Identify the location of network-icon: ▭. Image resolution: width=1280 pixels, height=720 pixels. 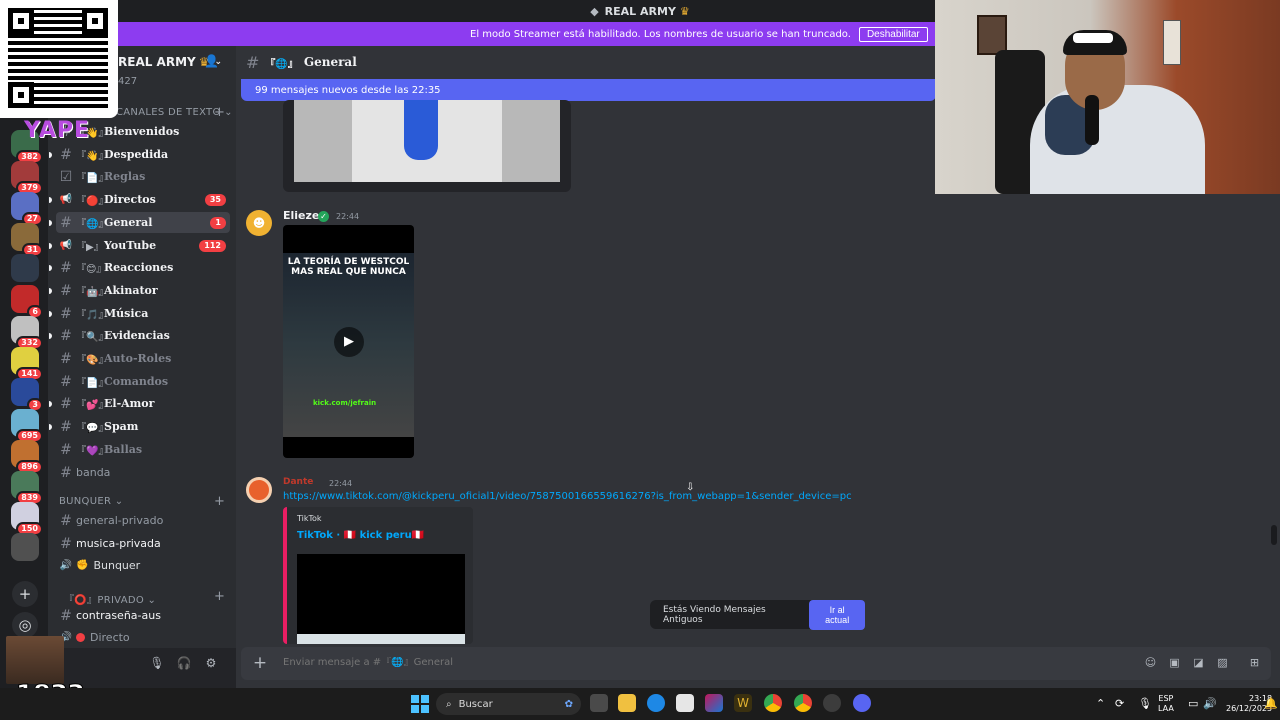
(1193, 703).